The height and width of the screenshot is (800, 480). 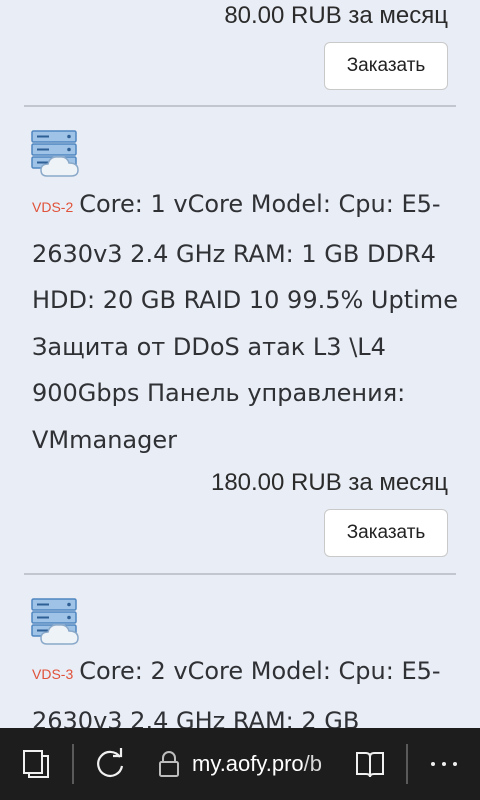 What do you see at coordinates (444, 764) in the screenshot?
I see `more-options-icon` at bounding box center [444, 764].